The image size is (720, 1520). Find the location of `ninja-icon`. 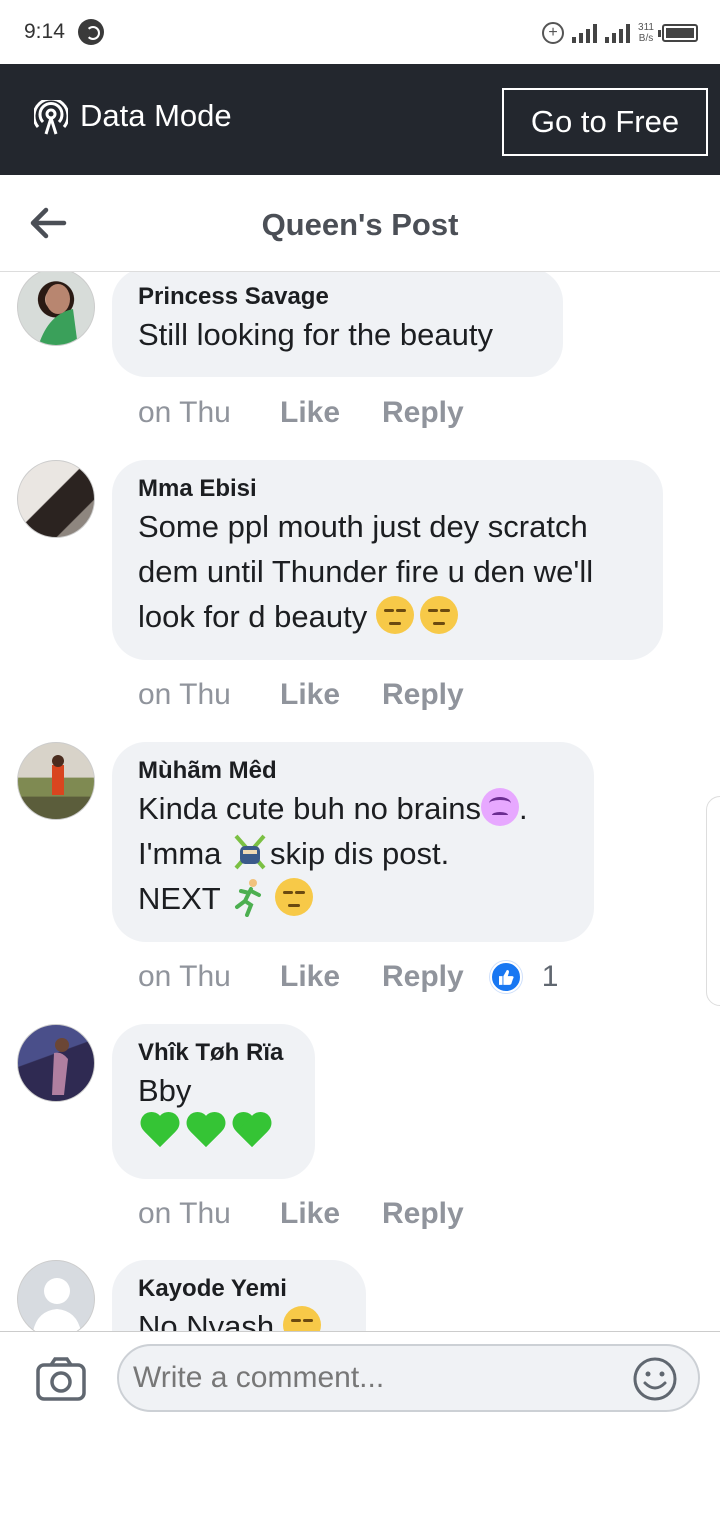

ninja-icon is located at coordinates (250, 852).